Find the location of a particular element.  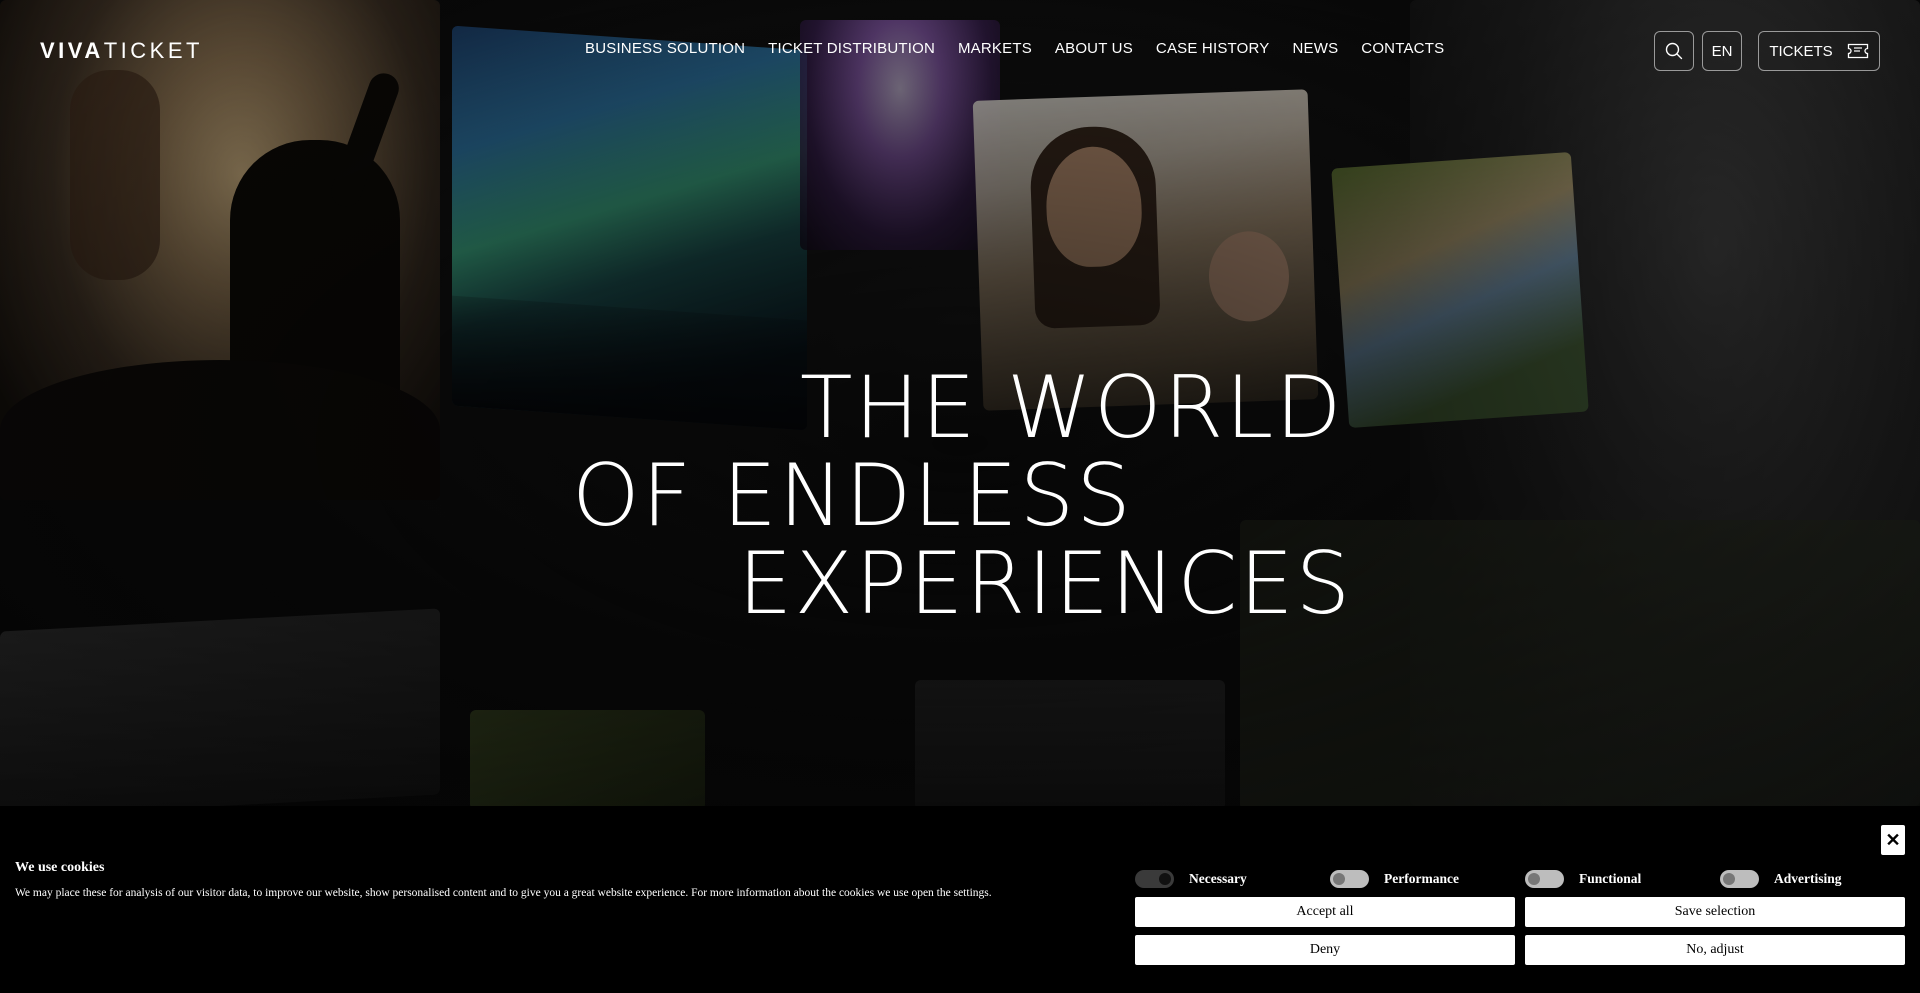

logo-part-2: TICKET is located at coordinates (153, 50).